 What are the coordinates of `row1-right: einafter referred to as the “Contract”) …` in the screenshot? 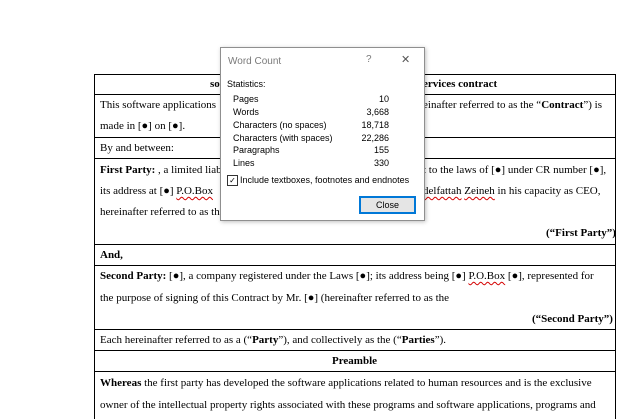 It's located at (512, 105).